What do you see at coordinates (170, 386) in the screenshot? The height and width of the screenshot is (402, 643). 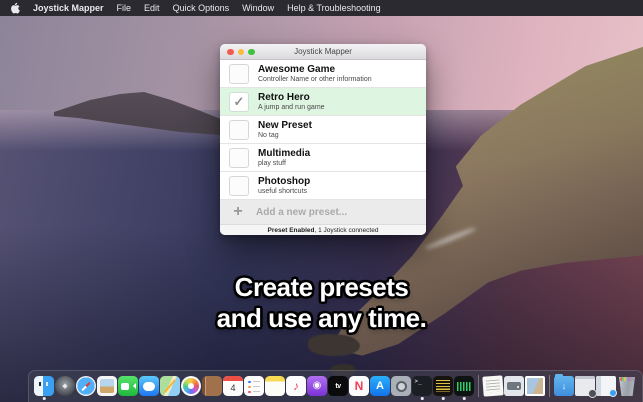 I see `dock-icon-maps` at bounding box center [170, 386].